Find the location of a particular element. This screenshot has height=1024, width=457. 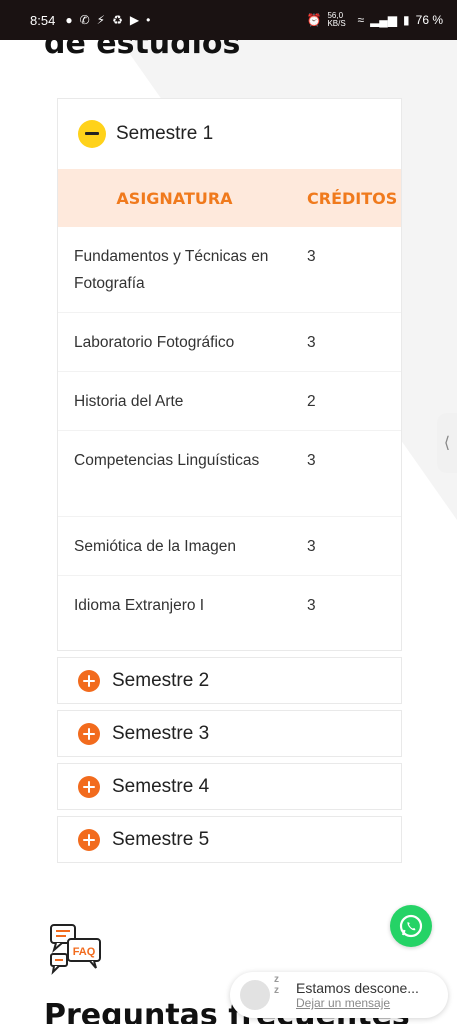

youtube-icon: ▶ is located at coordinates (134, 20).